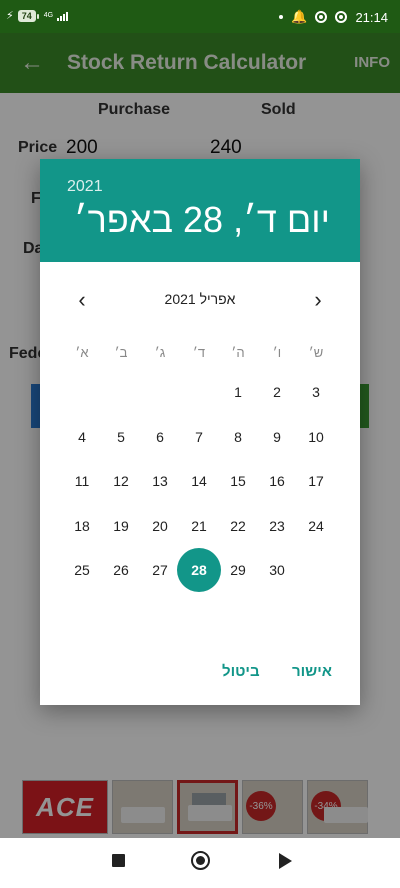  Describe the element at coordinates (200, 860) in the screenshot. I see `home-icon` at that location.